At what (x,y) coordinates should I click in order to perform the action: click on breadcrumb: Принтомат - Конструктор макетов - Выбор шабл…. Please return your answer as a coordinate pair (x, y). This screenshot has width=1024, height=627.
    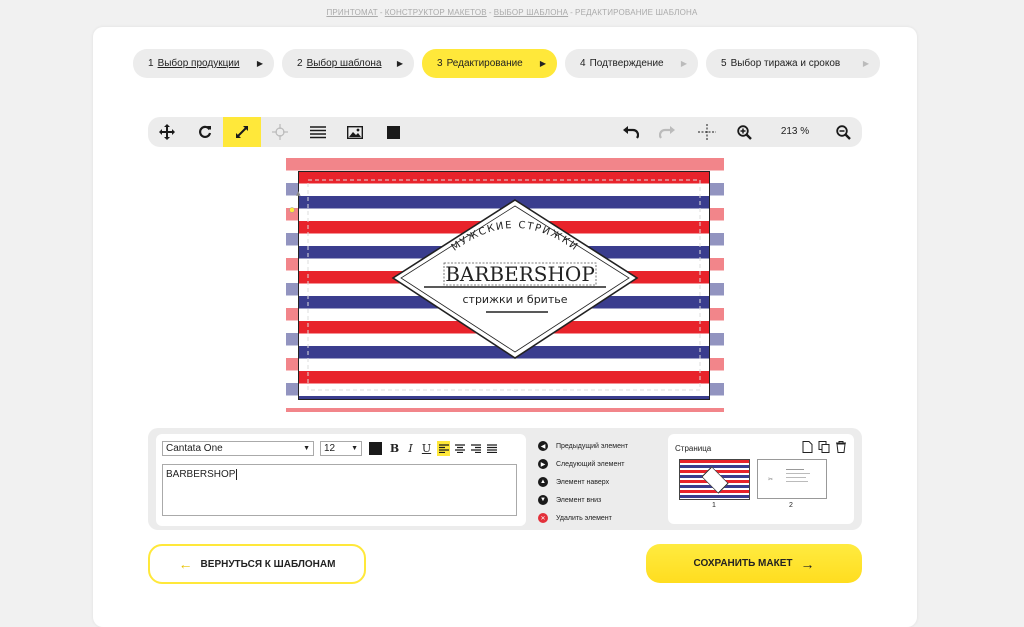
    Looking at the image, I should click on (512, 12).